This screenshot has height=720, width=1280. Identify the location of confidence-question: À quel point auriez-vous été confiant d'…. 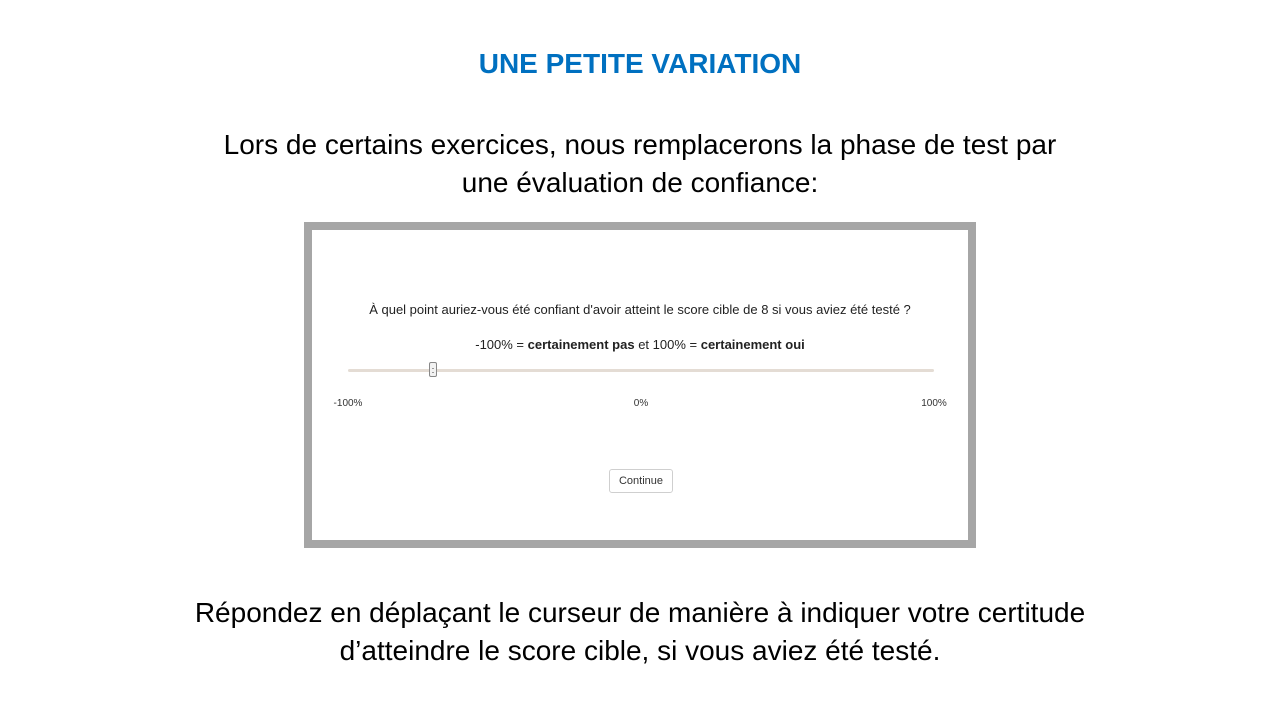
(640, 309).